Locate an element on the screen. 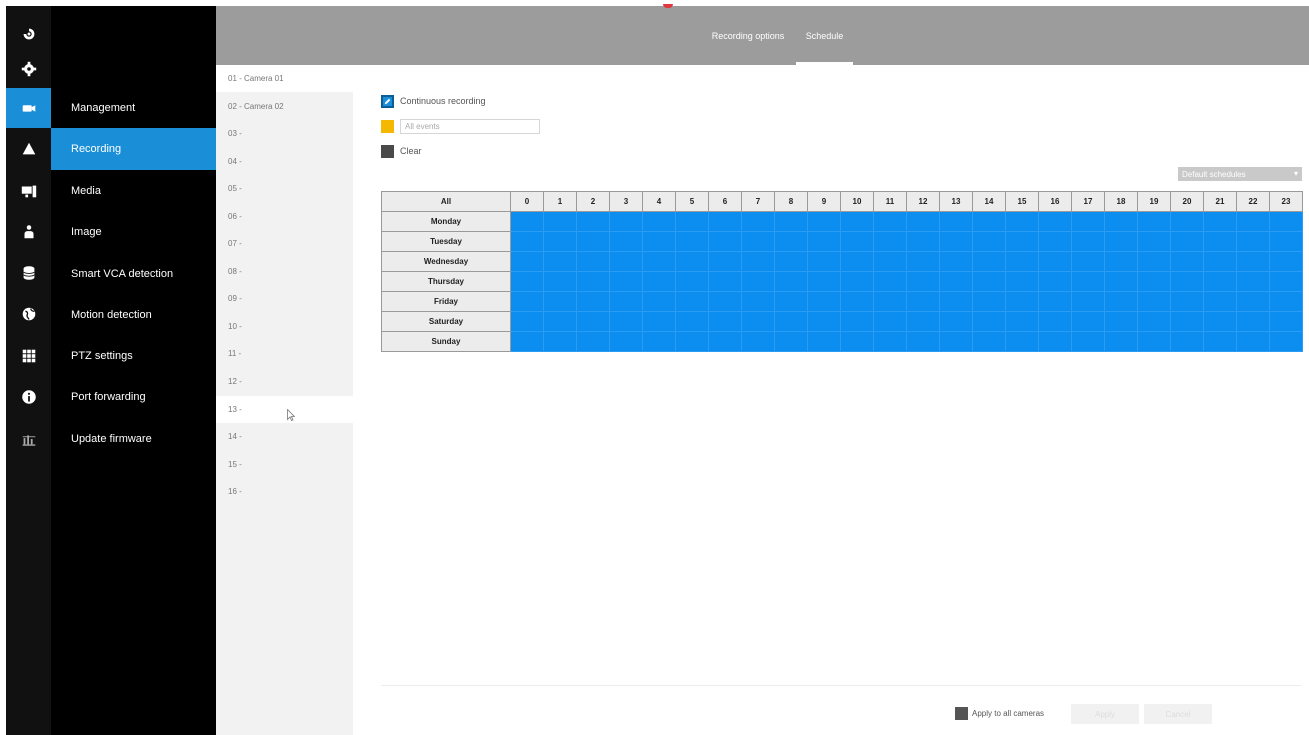 The image size is (1309, 735). nav-item-update-firmware: Update firmware is located at coordinates (133, 439).